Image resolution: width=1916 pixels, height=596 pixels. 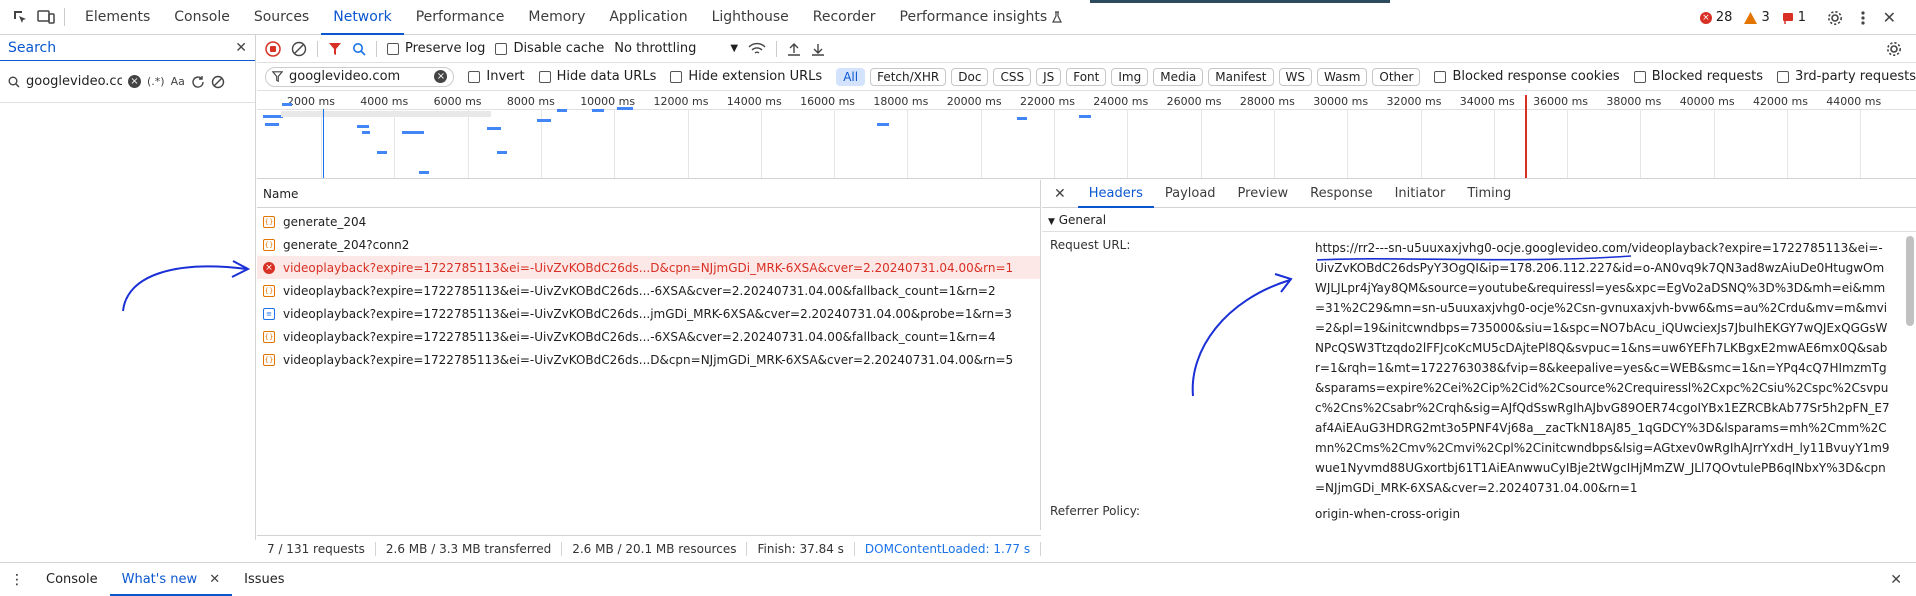 I want to click on resources-size: 2.6 MB / 20.1 MB resources, so click(x=655, y=549).